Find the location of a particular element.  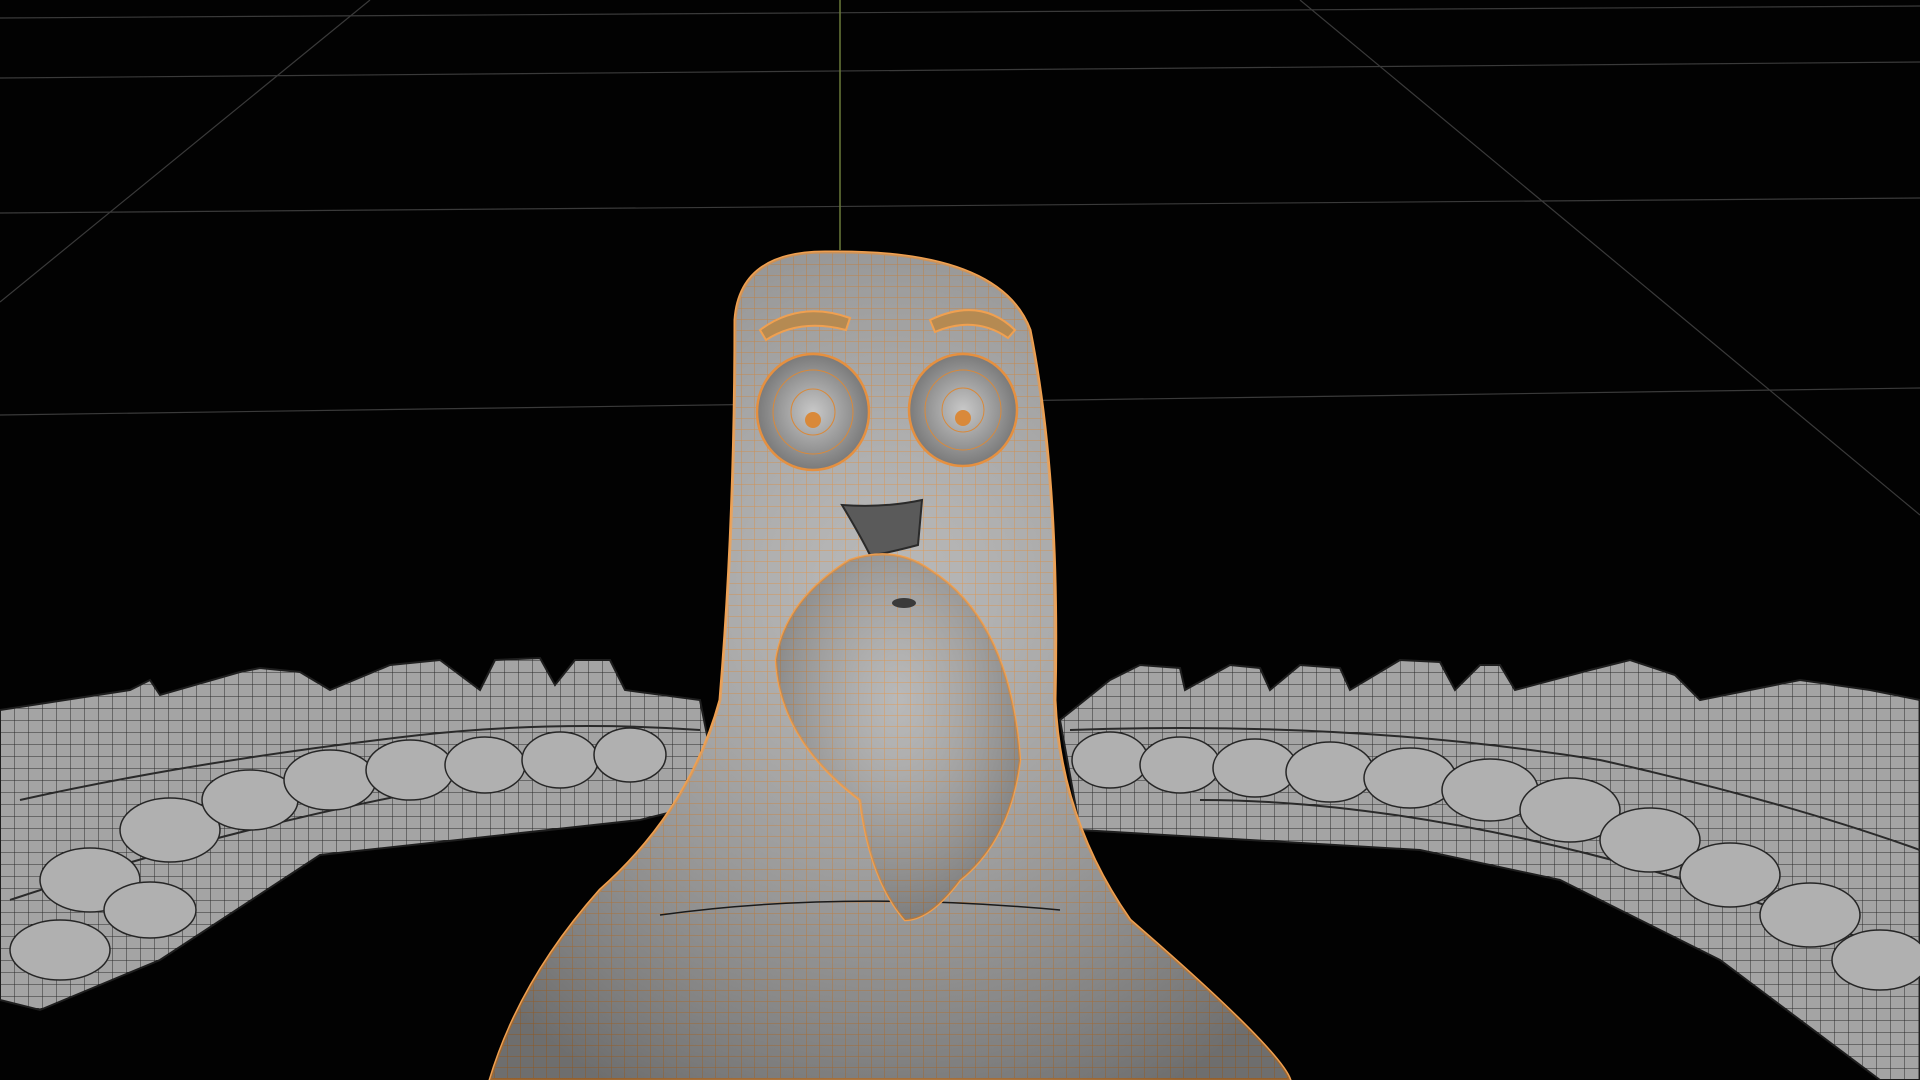

right-eye is located at coordinates (963, 410).